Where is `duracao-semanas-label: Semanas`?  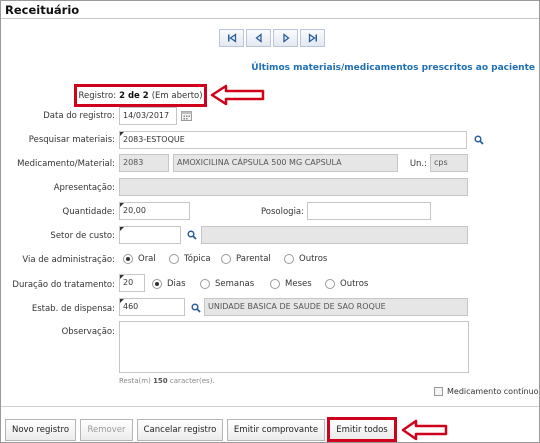
duracao-semanas-label: Semanas is located at coordinates (235, 284).